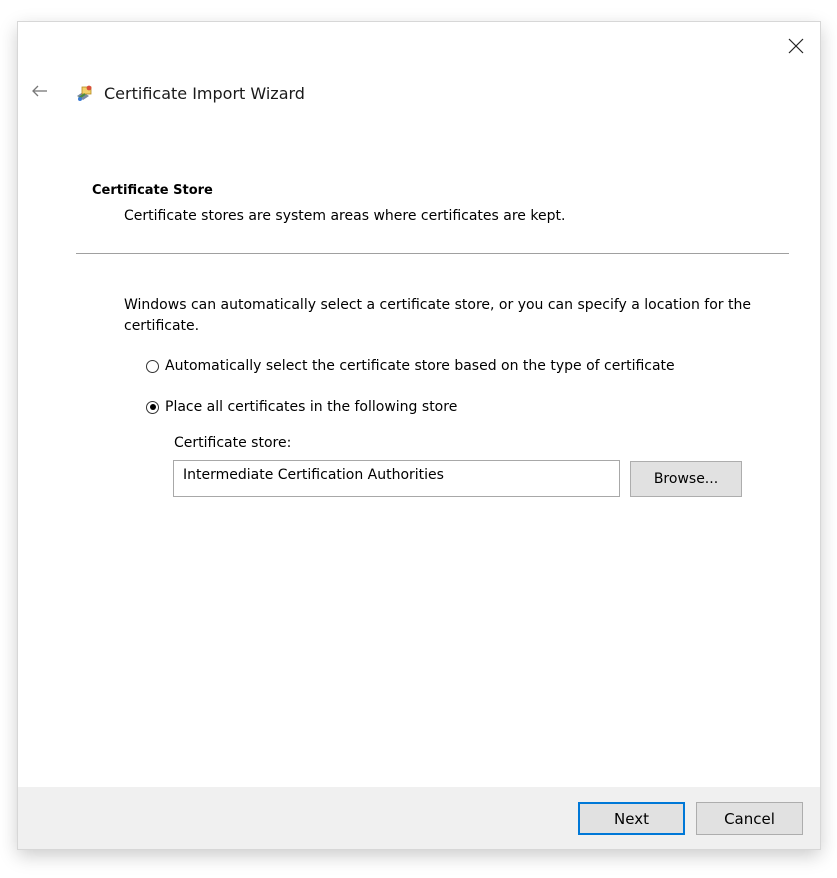  I want to click on section-title: Certificate Store, so click(152, 190).